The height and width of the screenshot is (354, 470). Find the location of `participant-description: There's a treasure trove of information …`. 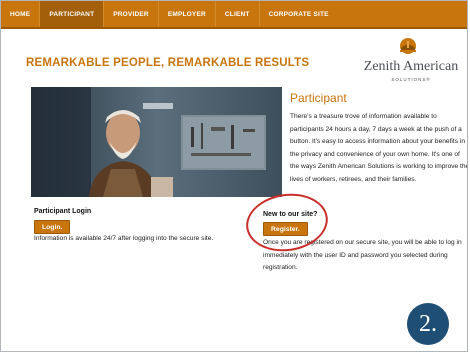

participant-description: There's a treasure trove of information … is located at coordinates (379, 148).